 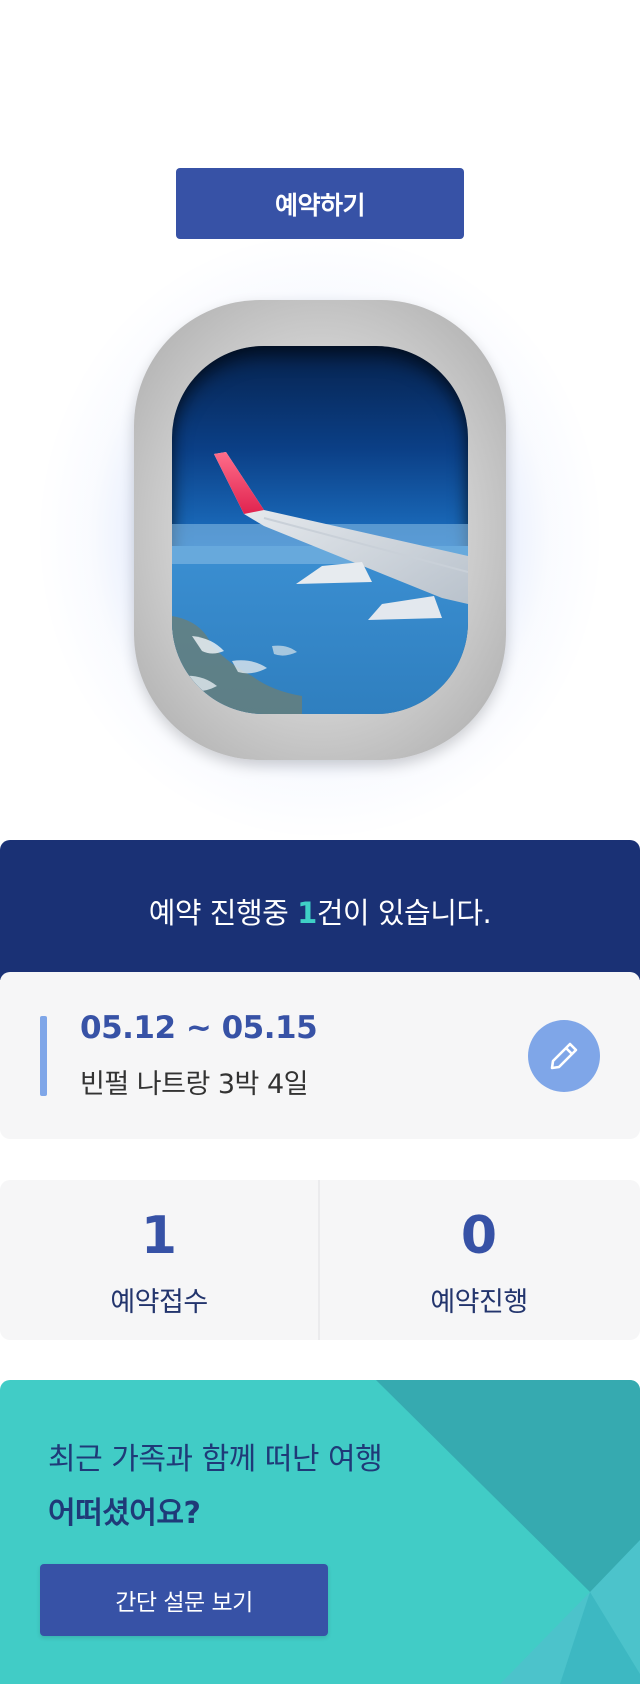 I want to click on promo-line-1: 최근 가족과 함께 떠난 여행, so click(x=215, y=1459).